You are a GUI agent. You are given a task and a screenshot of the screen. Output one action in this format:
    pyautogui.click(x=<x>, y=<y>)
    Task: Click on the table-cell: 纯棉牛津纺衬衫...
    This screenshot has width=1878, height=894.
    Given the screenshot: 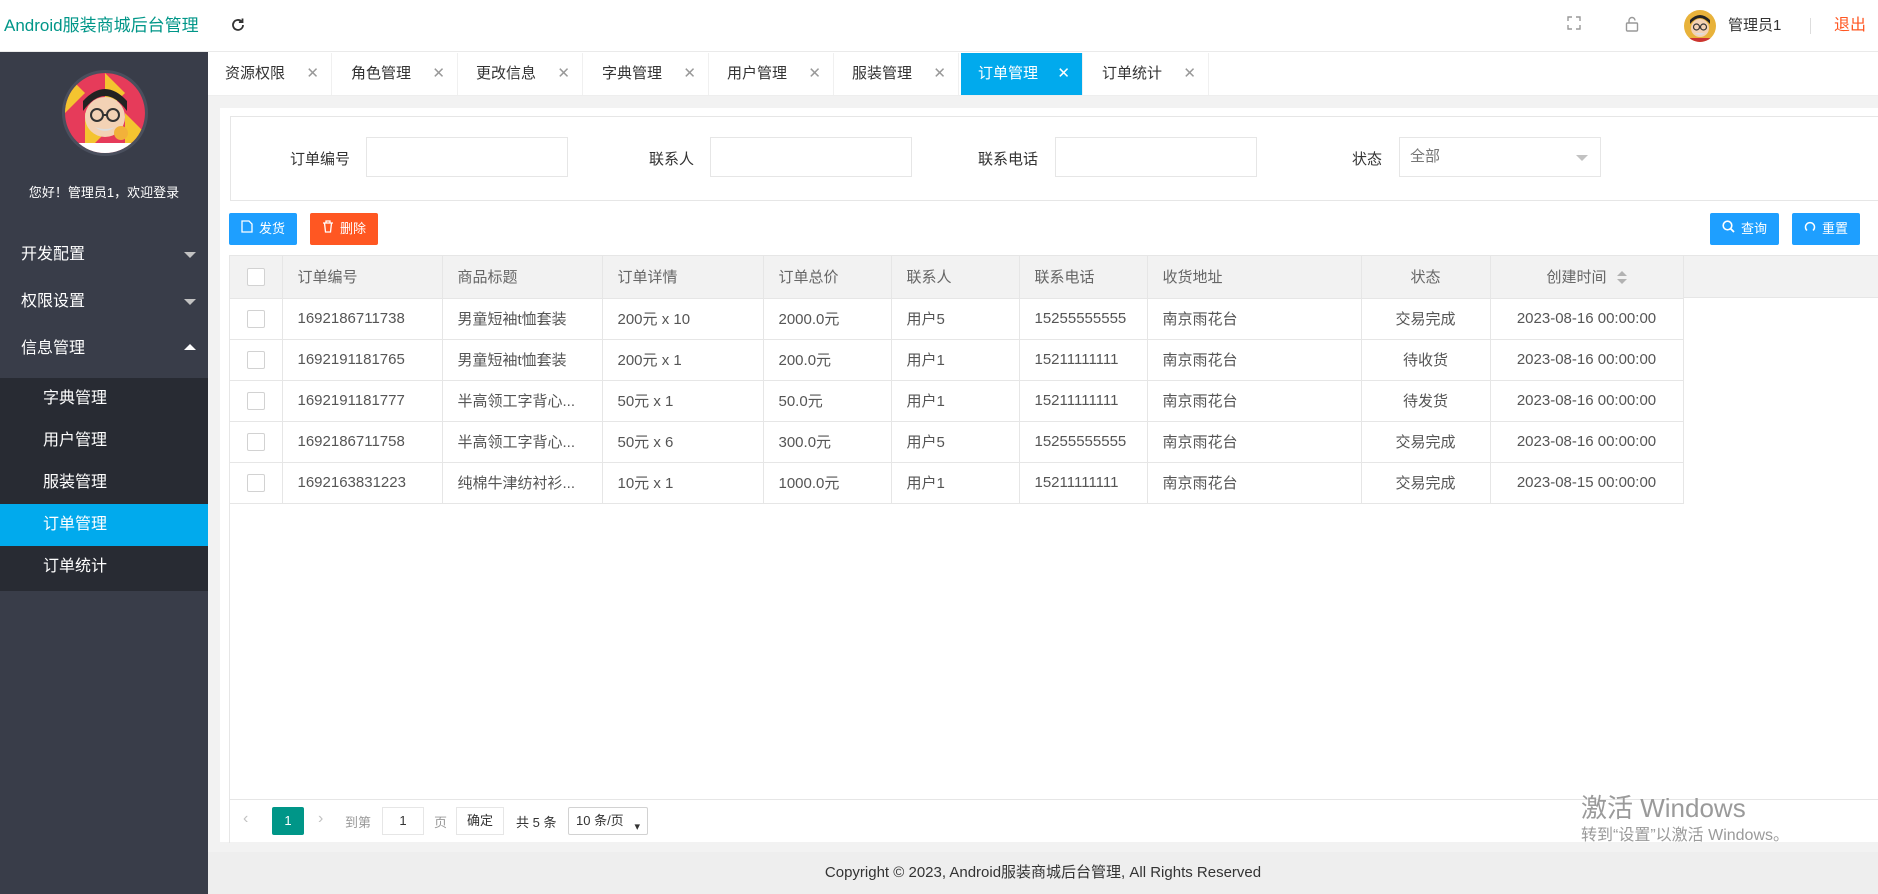 What is the action you would take?
    pyautogui.click(x=522, y=483)
    